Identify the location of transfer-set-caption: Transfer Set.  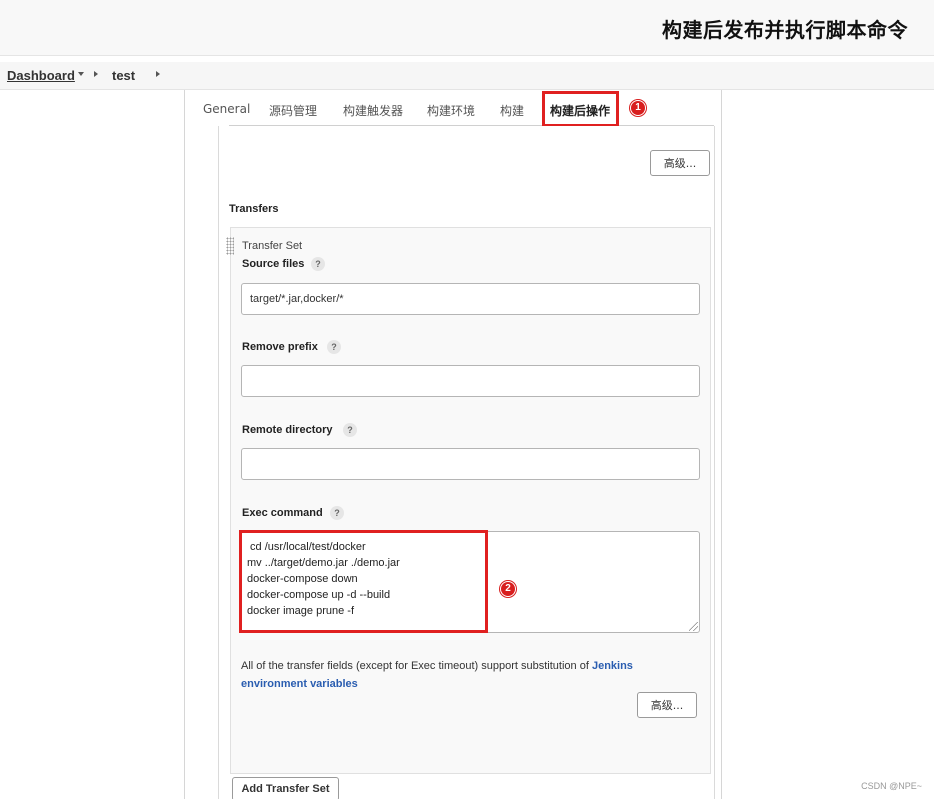
(272, 246).